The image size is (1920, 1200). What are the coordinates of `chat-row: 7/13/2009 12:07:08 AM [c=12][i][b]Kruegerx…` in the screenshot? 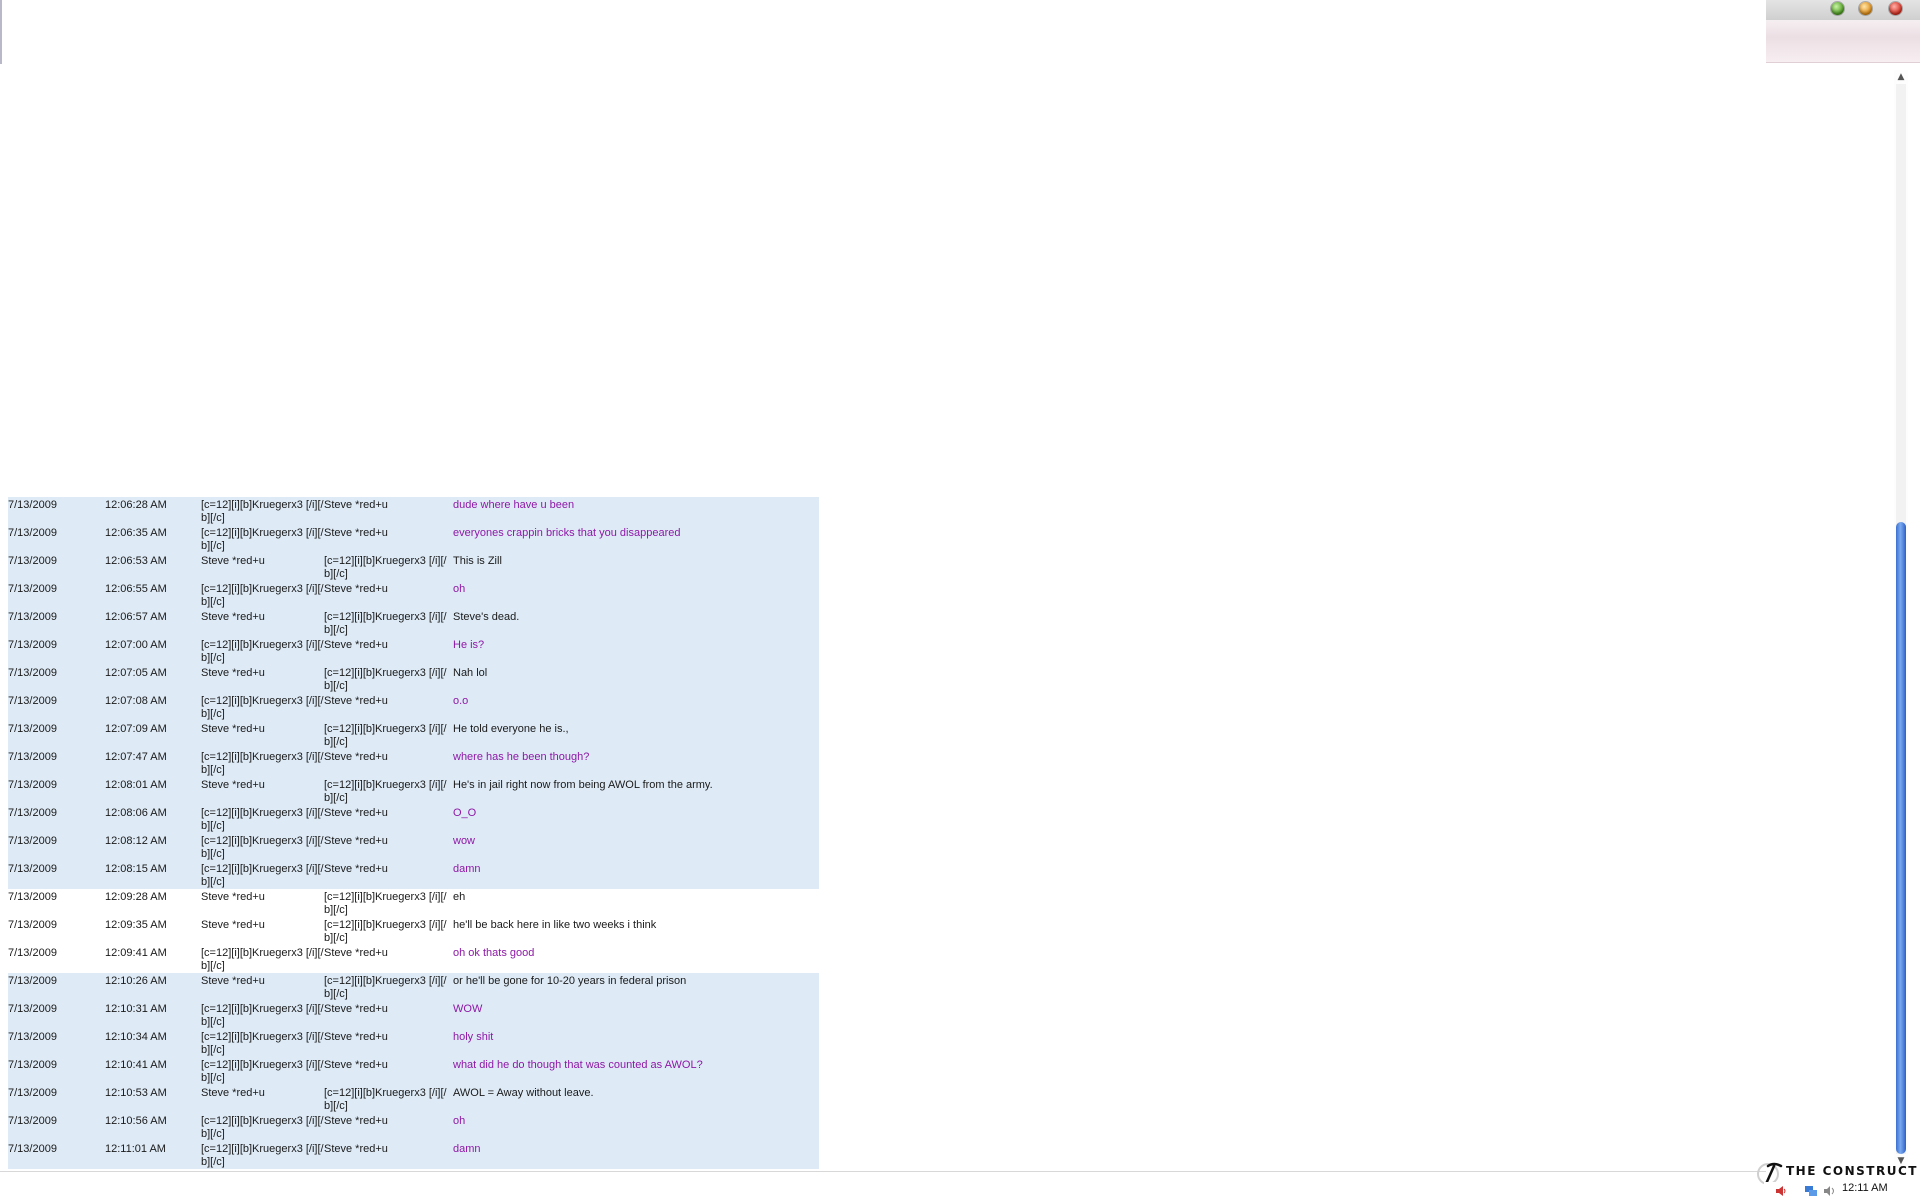 It's located at (413, 707).